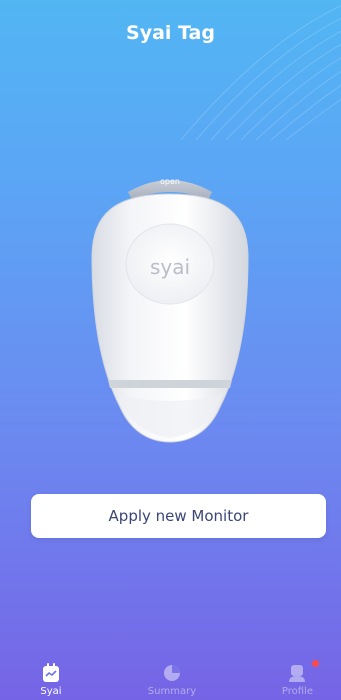  I want to click on device-brand-logo: syai, so click(170, 267).